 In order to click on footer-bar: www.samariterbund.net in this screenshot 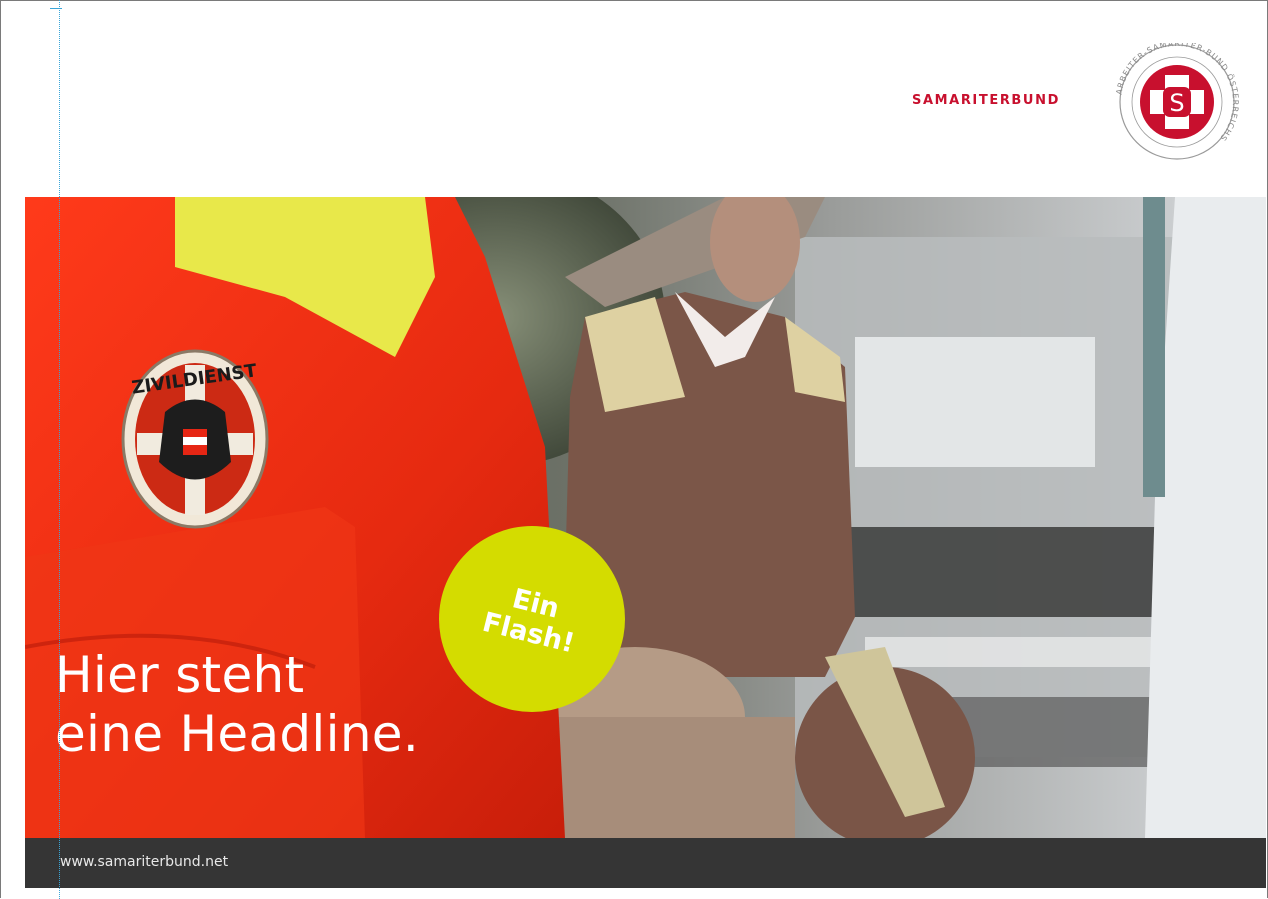, I will do `click(645, 863)`.